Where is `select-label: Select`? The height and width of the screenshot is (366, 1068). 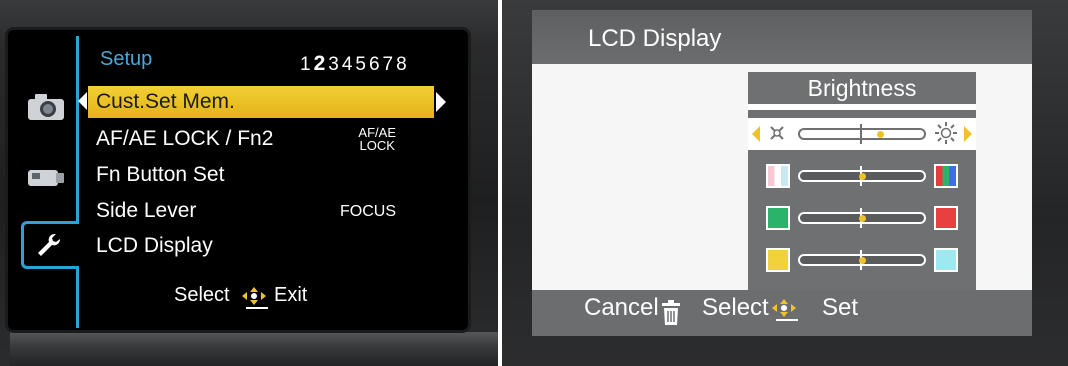
select-label: Select is located at coordinates (735, 307).